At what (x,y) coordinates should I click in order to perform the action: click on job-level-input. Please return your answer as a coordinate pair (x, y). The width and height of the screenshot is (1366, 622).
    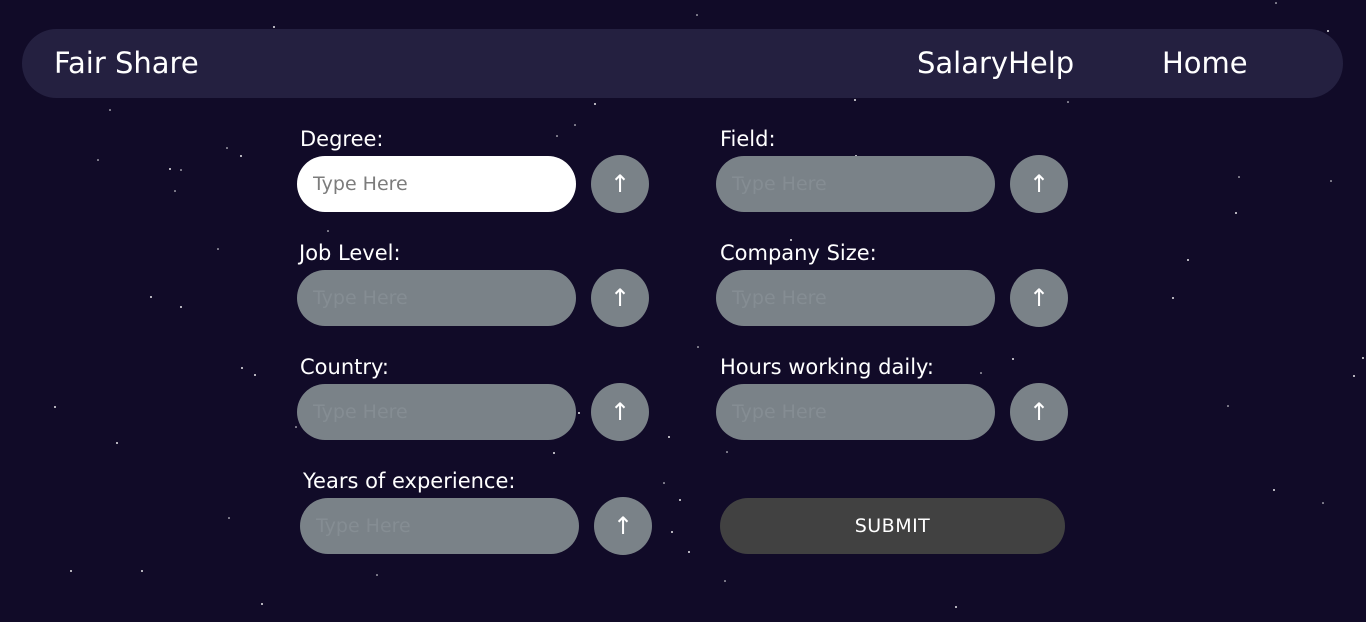
    Looking at the image, I should click on (436, 298).